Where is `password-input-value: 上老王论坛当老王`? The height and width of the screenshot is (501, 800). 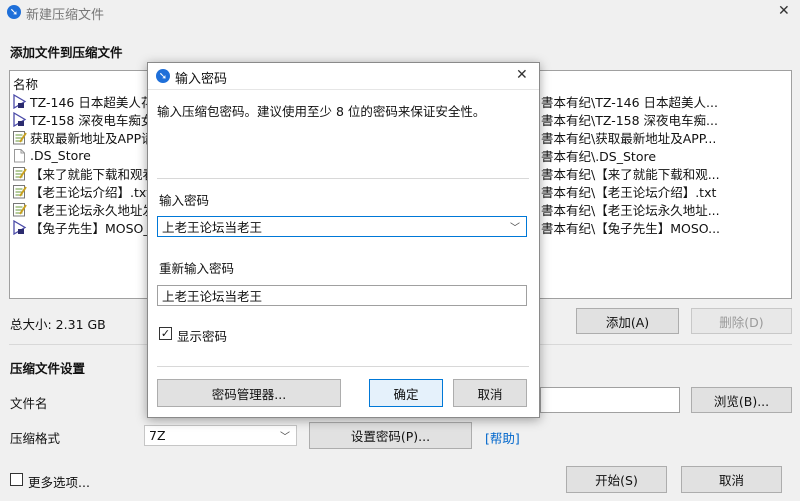
password-input-value: 上老王论坛当老王 is located at coordinates (212, 227).